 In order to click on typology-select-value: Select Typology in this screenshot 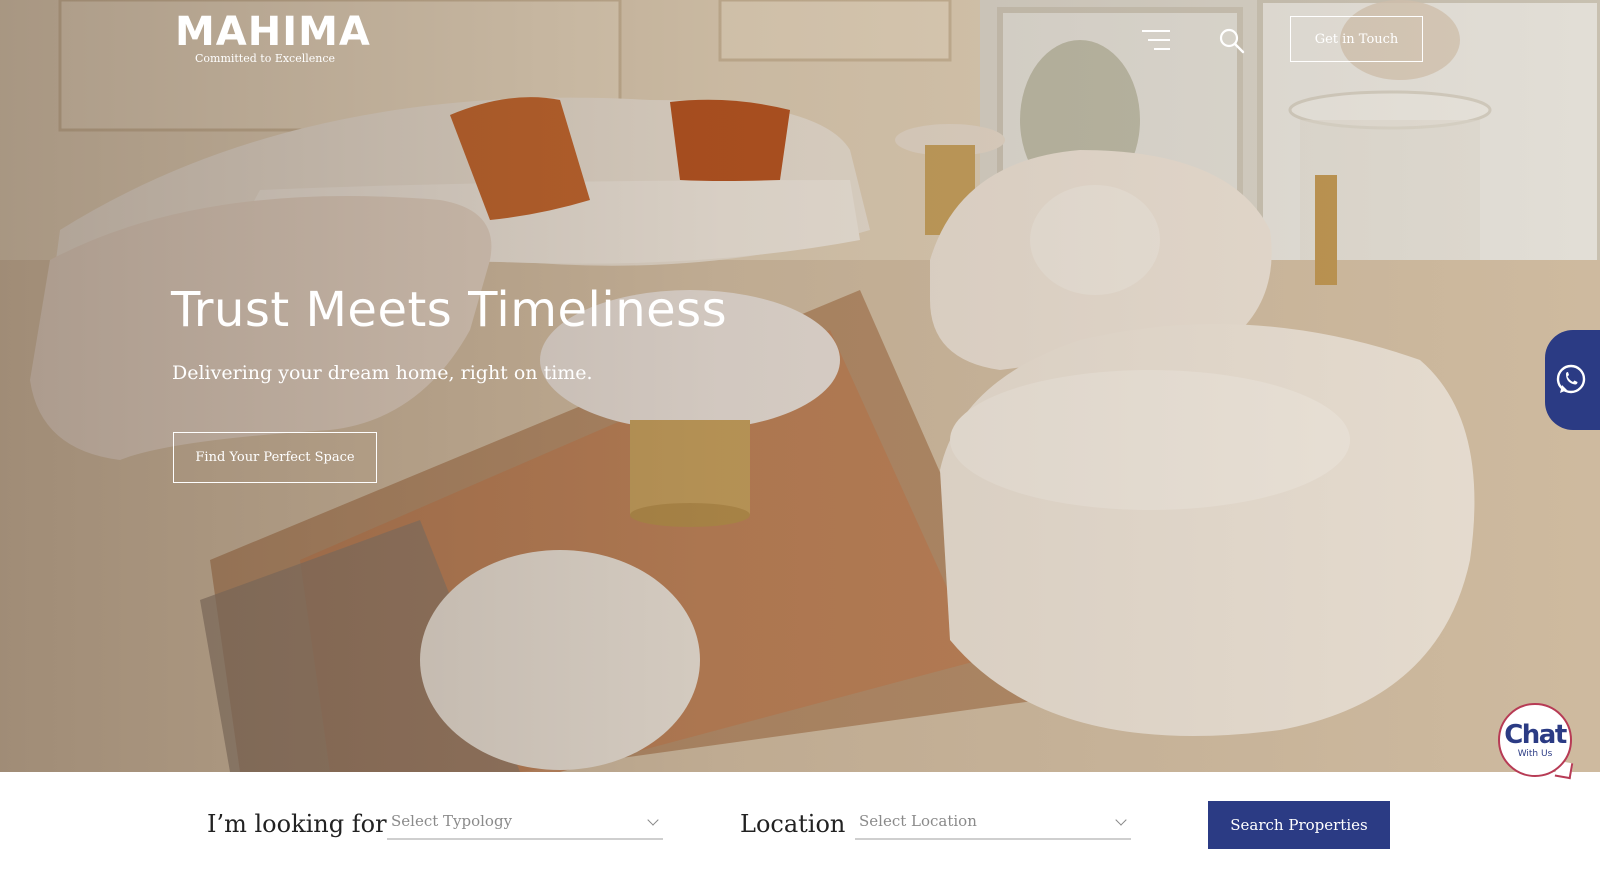, I will do `click(452, 821)`.